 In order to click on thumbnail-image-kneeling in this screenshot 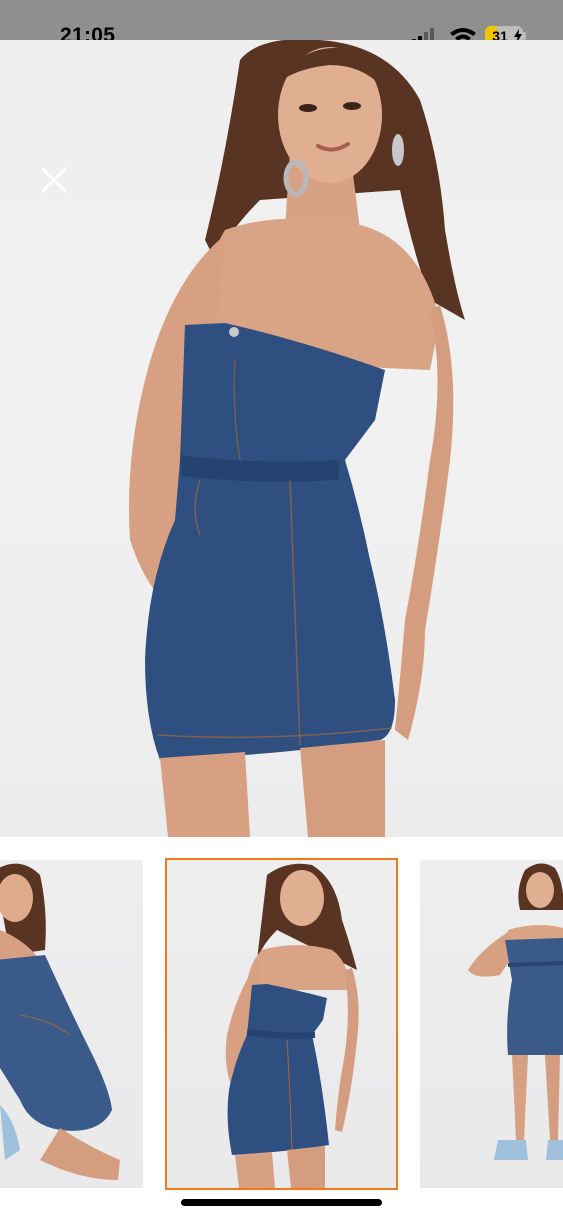, I will do `click(60, 1021)`.